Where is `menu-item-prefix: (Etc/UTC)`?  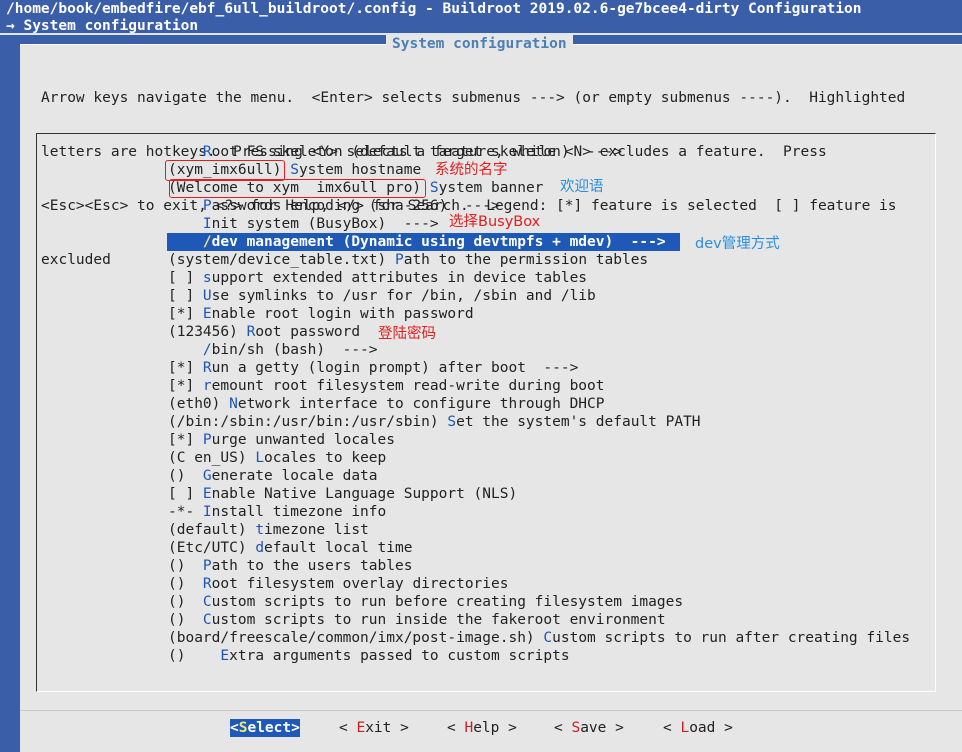
menu-item-prefix: (Etc/UTC) is located at coordinates (212, 548).